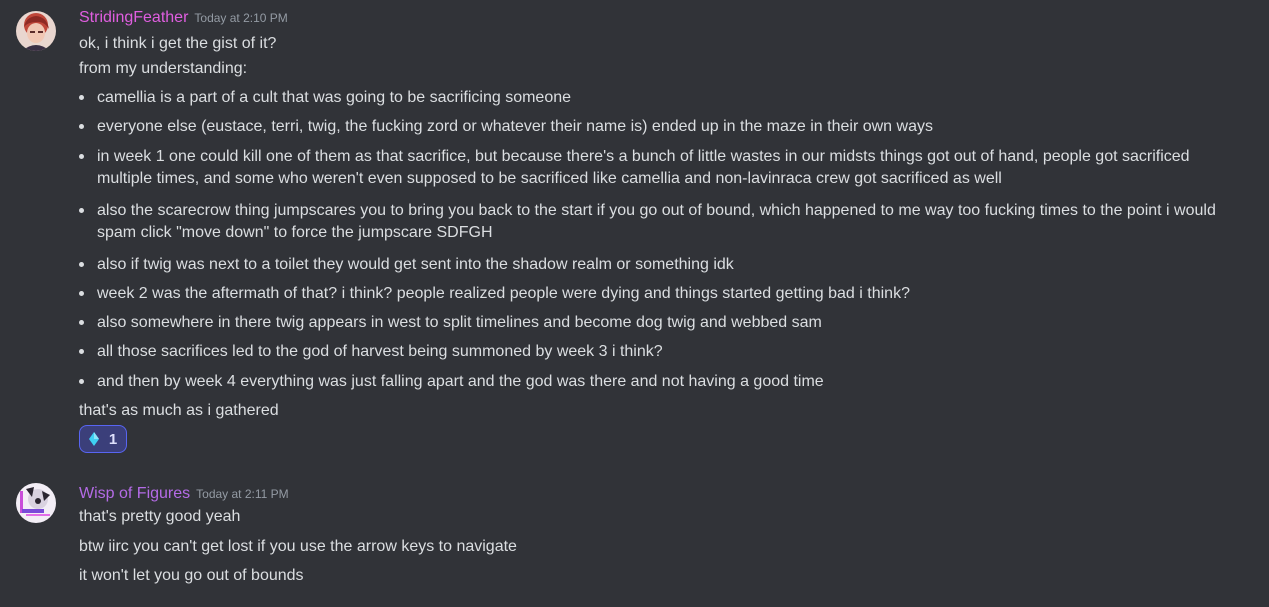 This screenshot has height=607, width=1269. What do you see at coordinates (93, 439) in the screenshot?
I see `gem-icon` at bounding box center [93, 439].